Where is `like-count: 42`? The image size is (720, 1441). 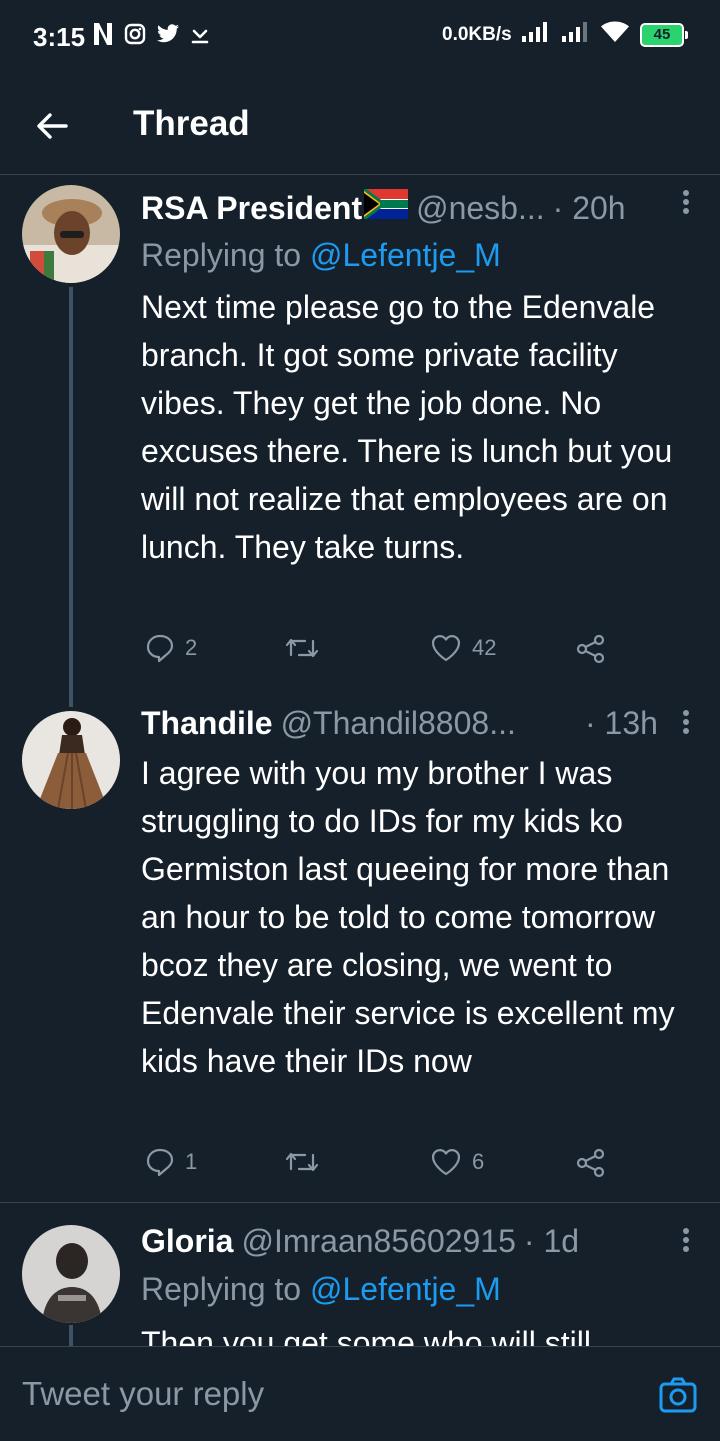 like-count: 42 is located at coordinates (484, 647).